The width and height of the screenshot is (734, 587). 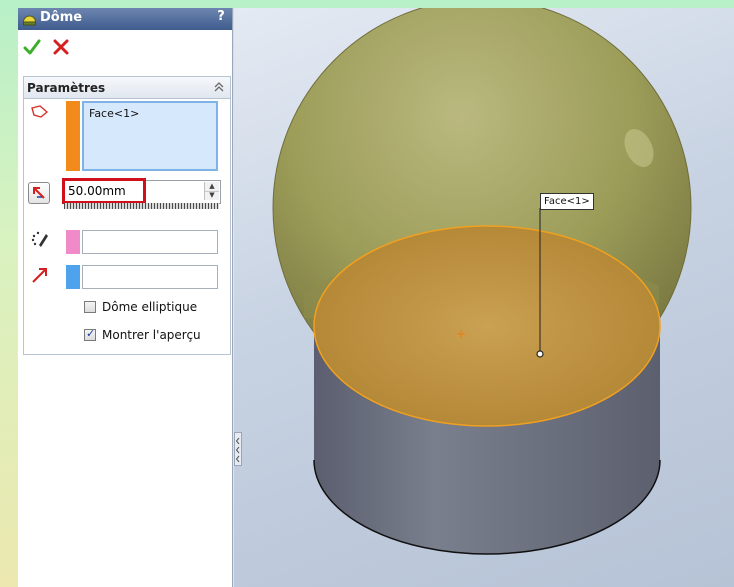 What do you see at coordinates (567, 201) in the screenshot?
I see `face-callout: Face<1>` at bounding box center [567, 201].